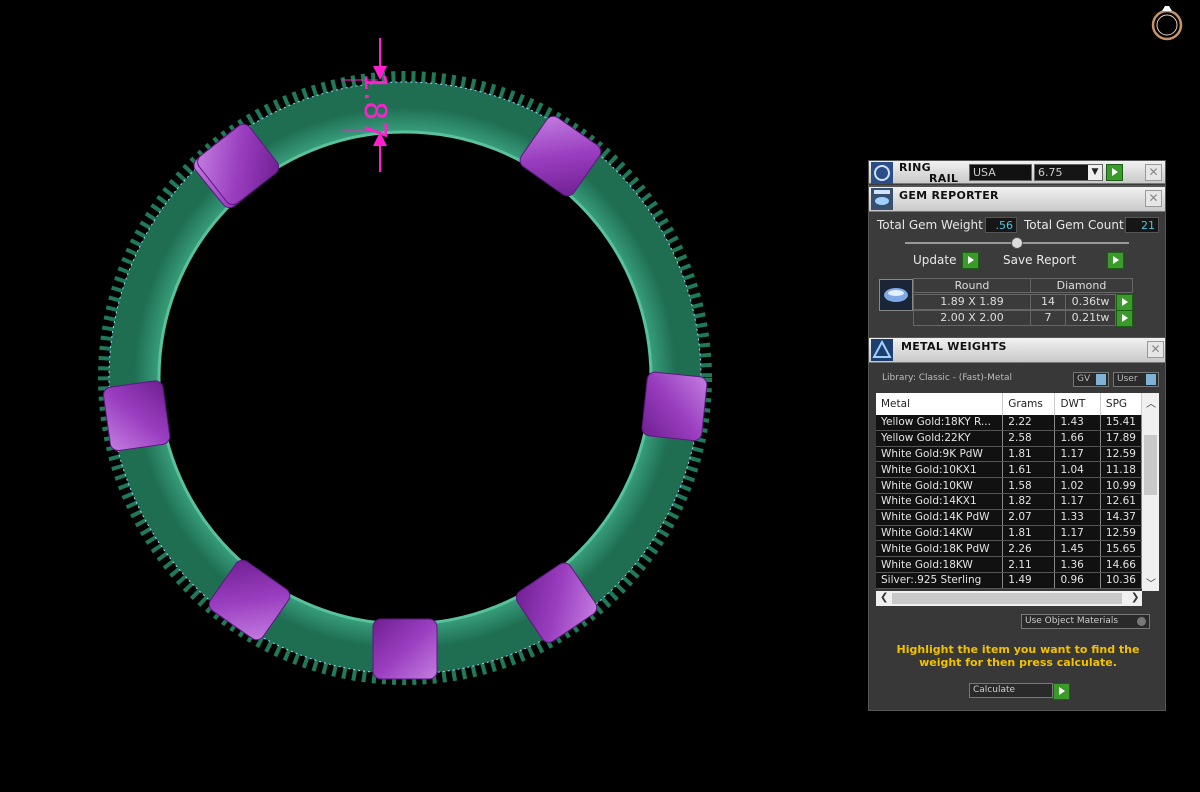 The image size is (1200, 792). Describe the element at coordinates (1121, 404) in the screenshot. I see `column-spg: SPG` at that location.